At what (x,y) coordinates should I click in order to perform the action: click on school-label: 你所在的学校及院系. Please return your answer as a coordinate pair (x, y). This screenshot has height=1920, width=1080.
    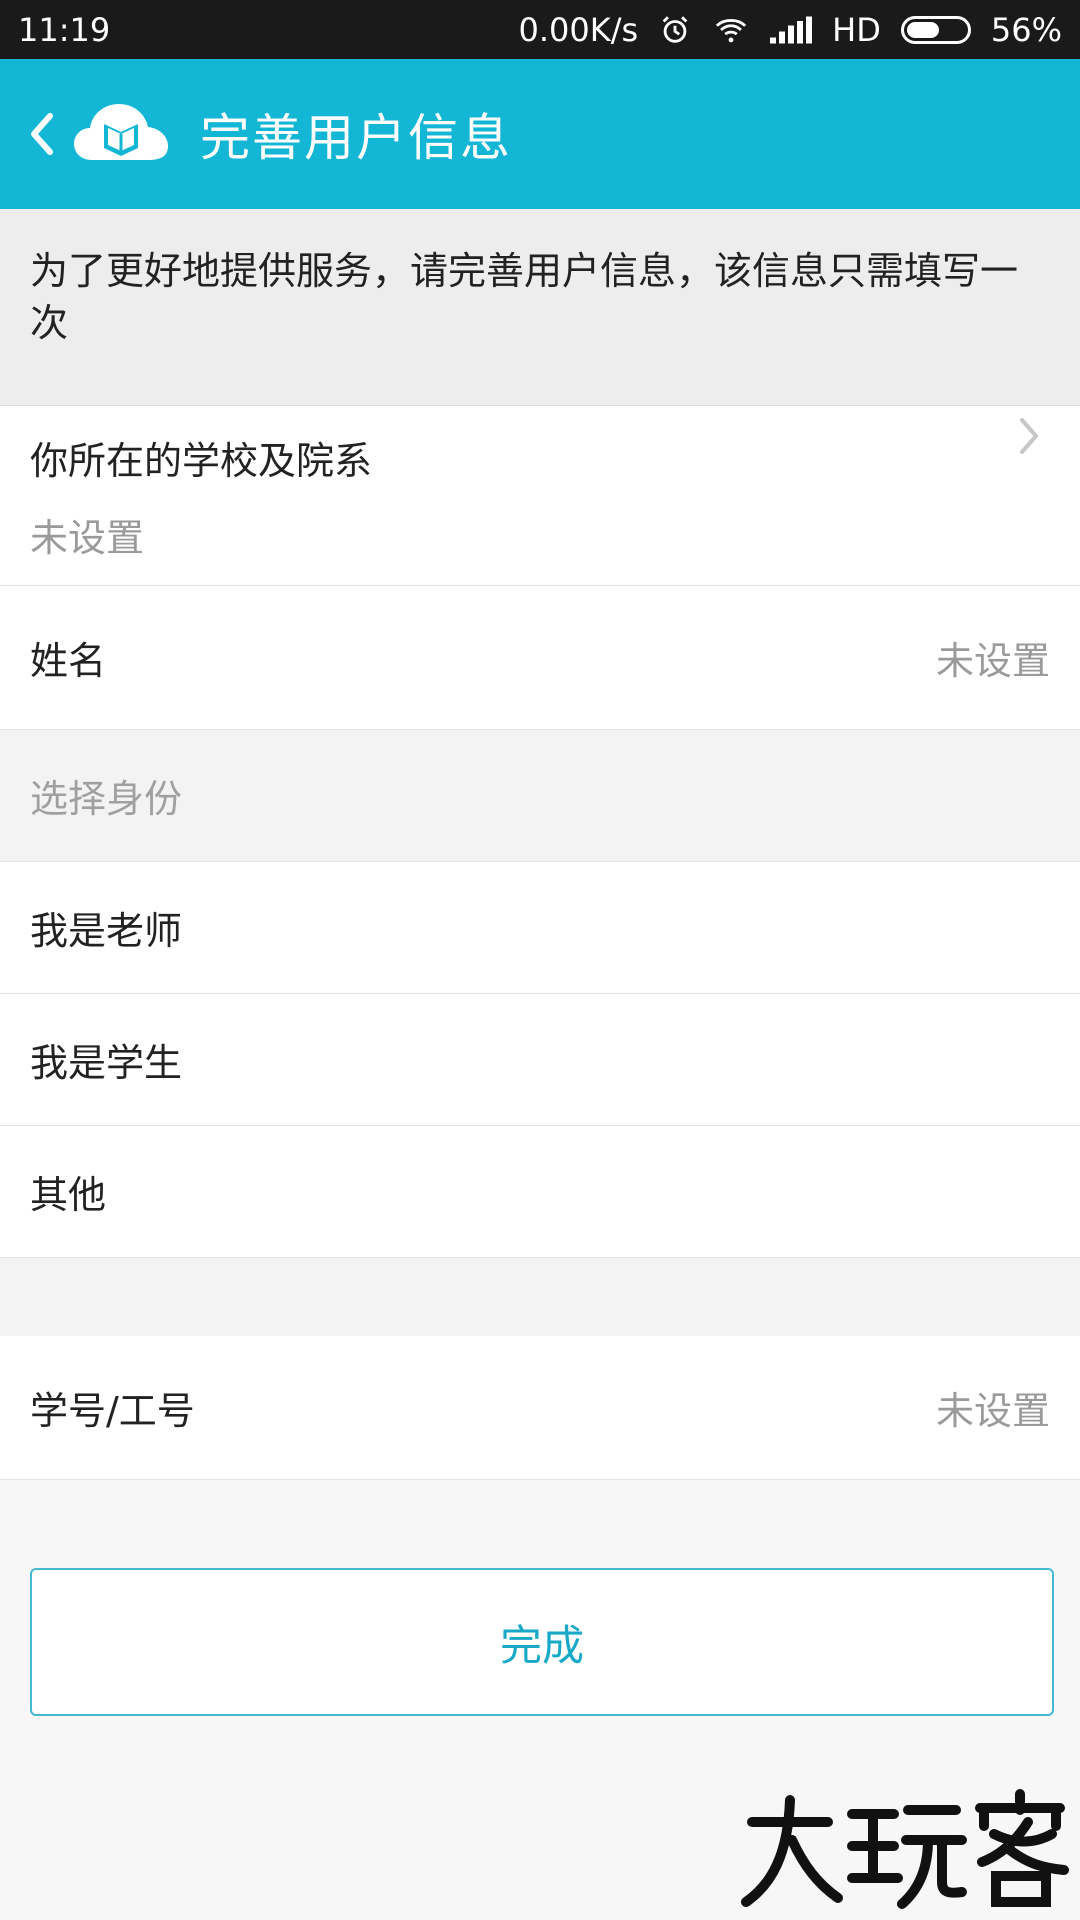
    Looking at the image, I should click on (201, 460).